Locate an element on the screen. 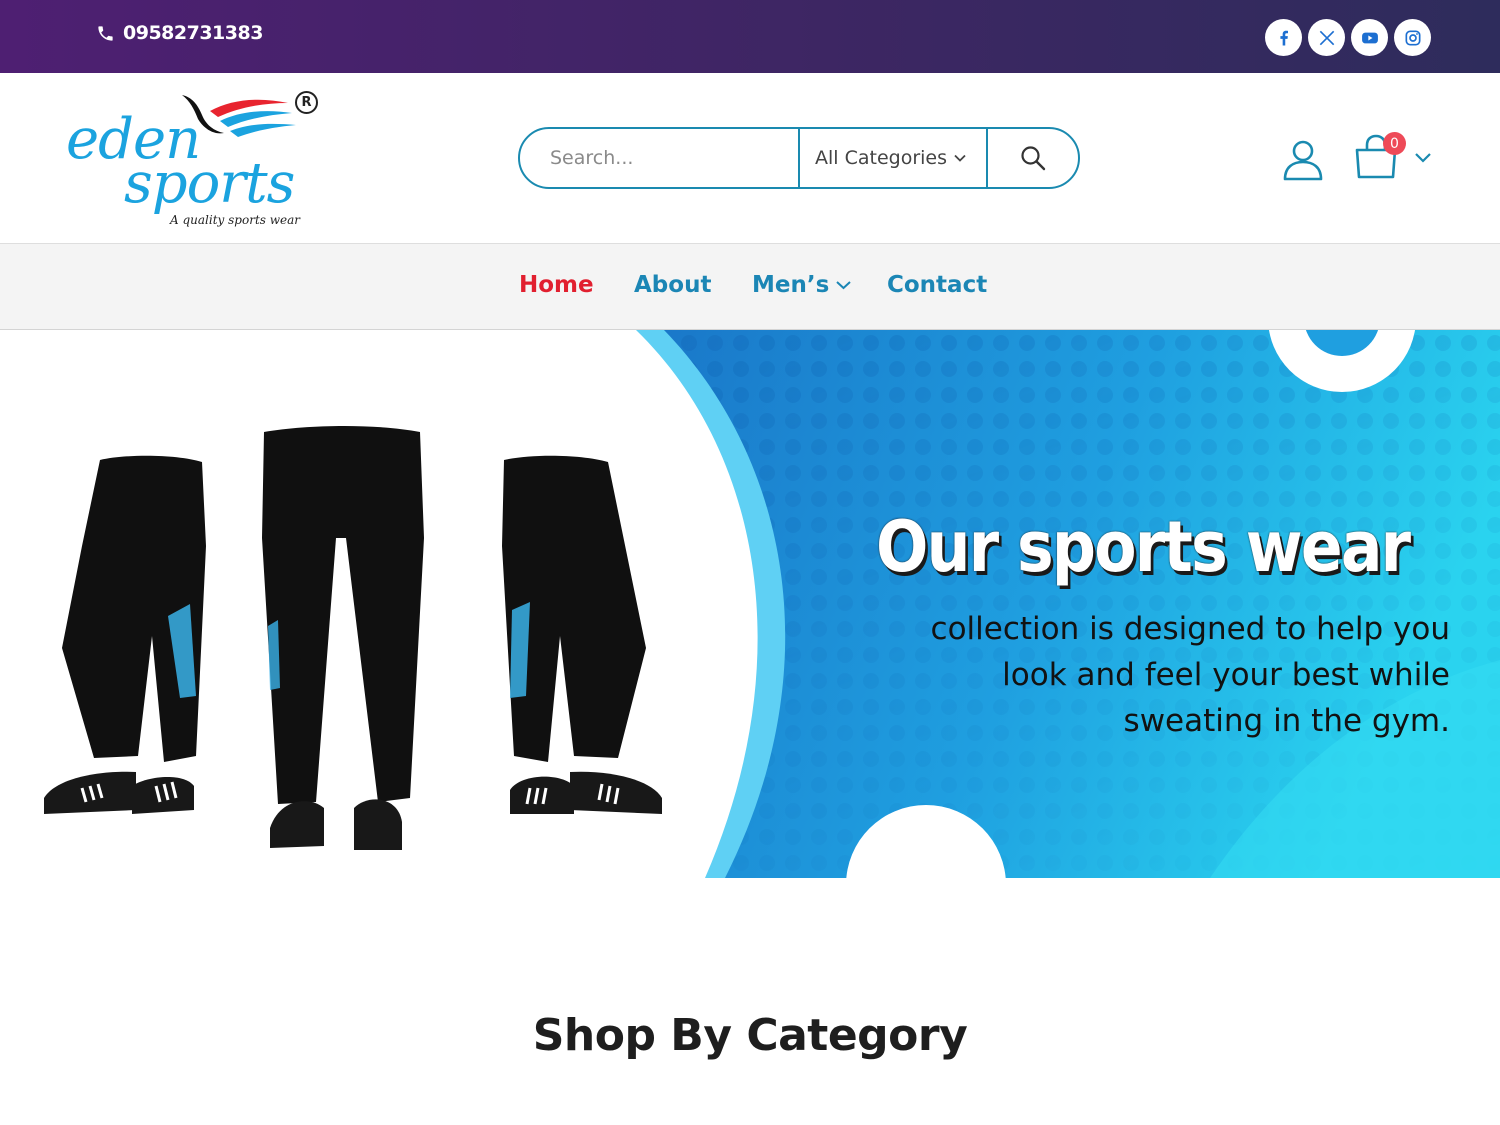 The image size is (1500, 1125). search-bar: All Categories is located at coordinates (799, 158).